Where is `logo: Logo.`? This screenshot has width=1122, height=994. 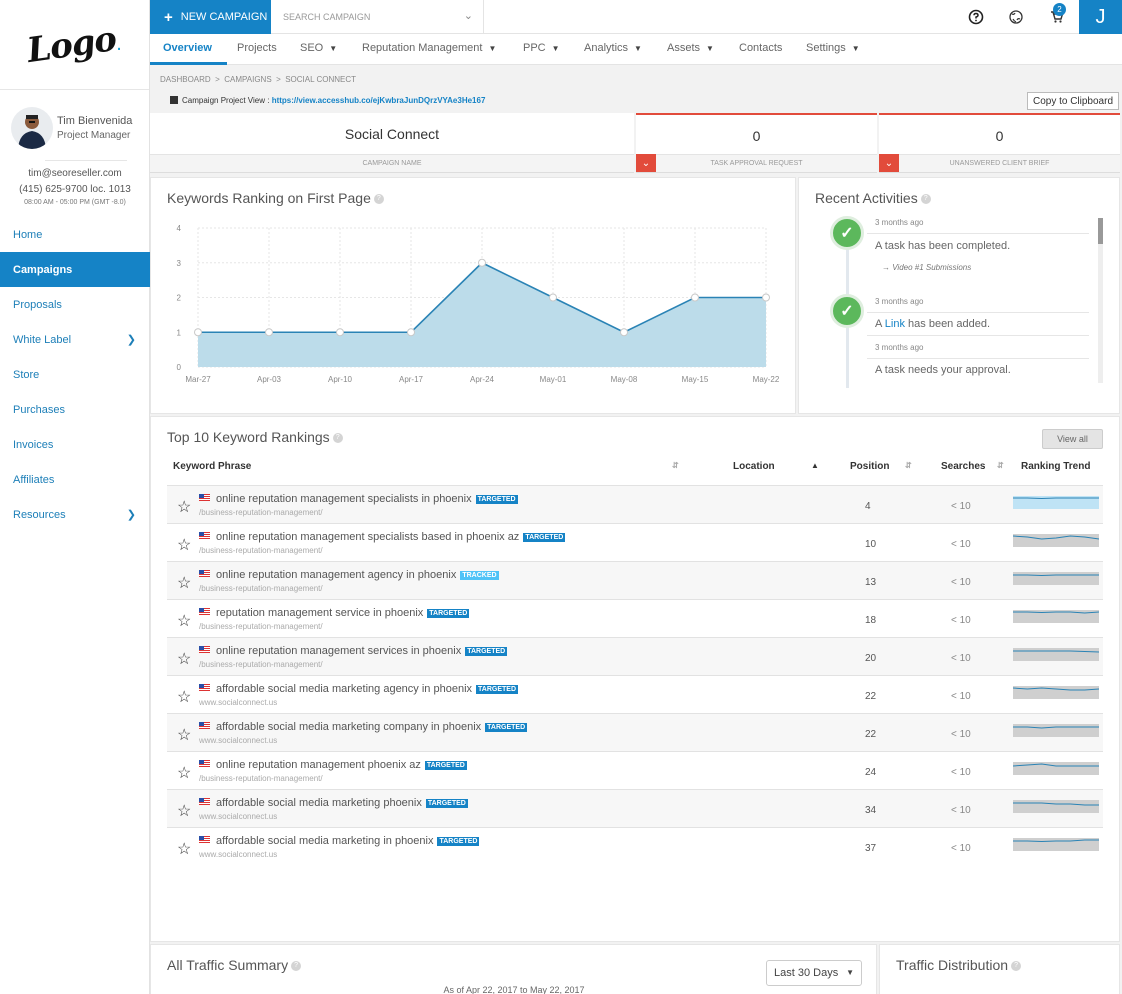
logo: Logo. is located at coordinates (74, 45).